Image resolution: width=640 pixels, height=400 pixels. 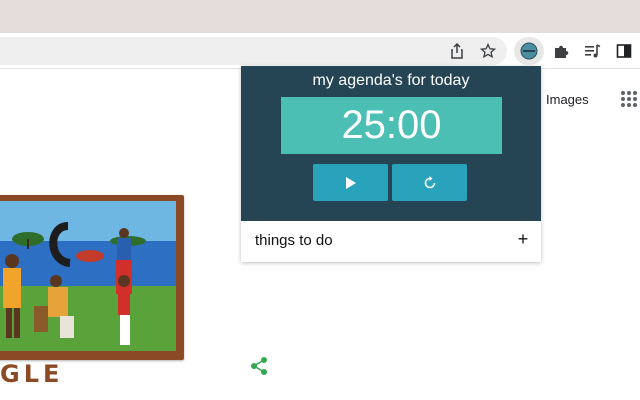 I want to click on play-button, so click(x=350, y=182).